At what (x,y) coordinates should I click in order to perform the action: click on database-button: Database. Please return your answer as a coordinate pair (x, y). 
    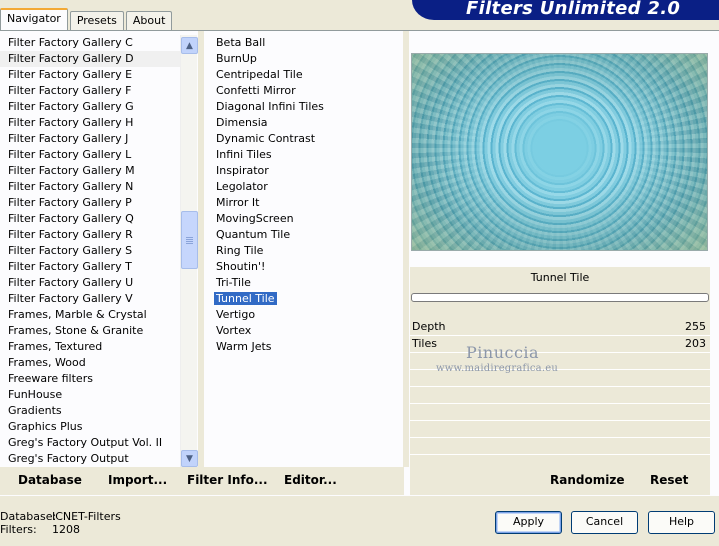
    Looking at the image, I should click on (50, 480).